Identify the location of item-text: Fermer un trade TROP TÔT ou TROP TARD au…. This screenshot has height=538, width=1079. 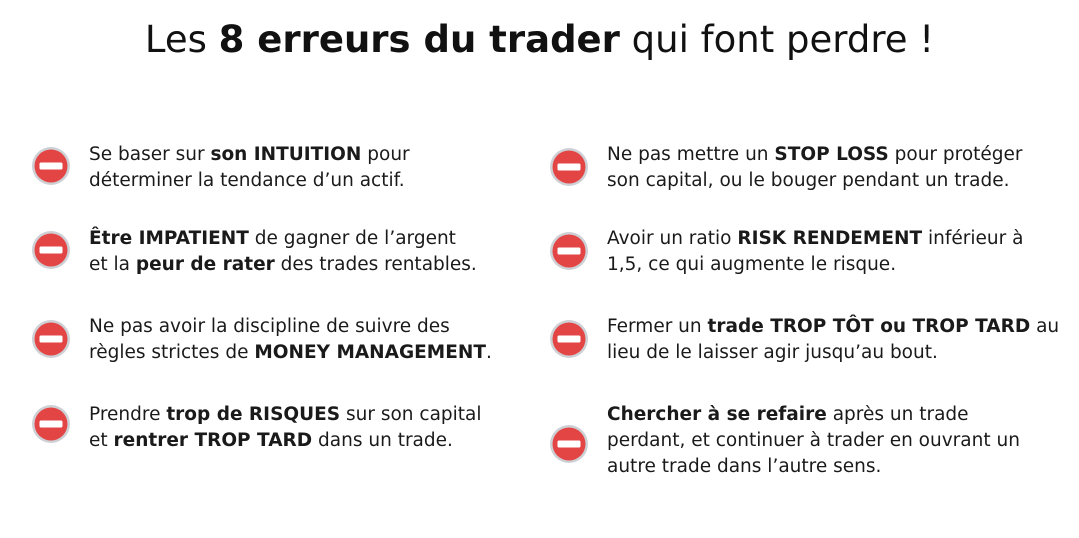
(833, 340).